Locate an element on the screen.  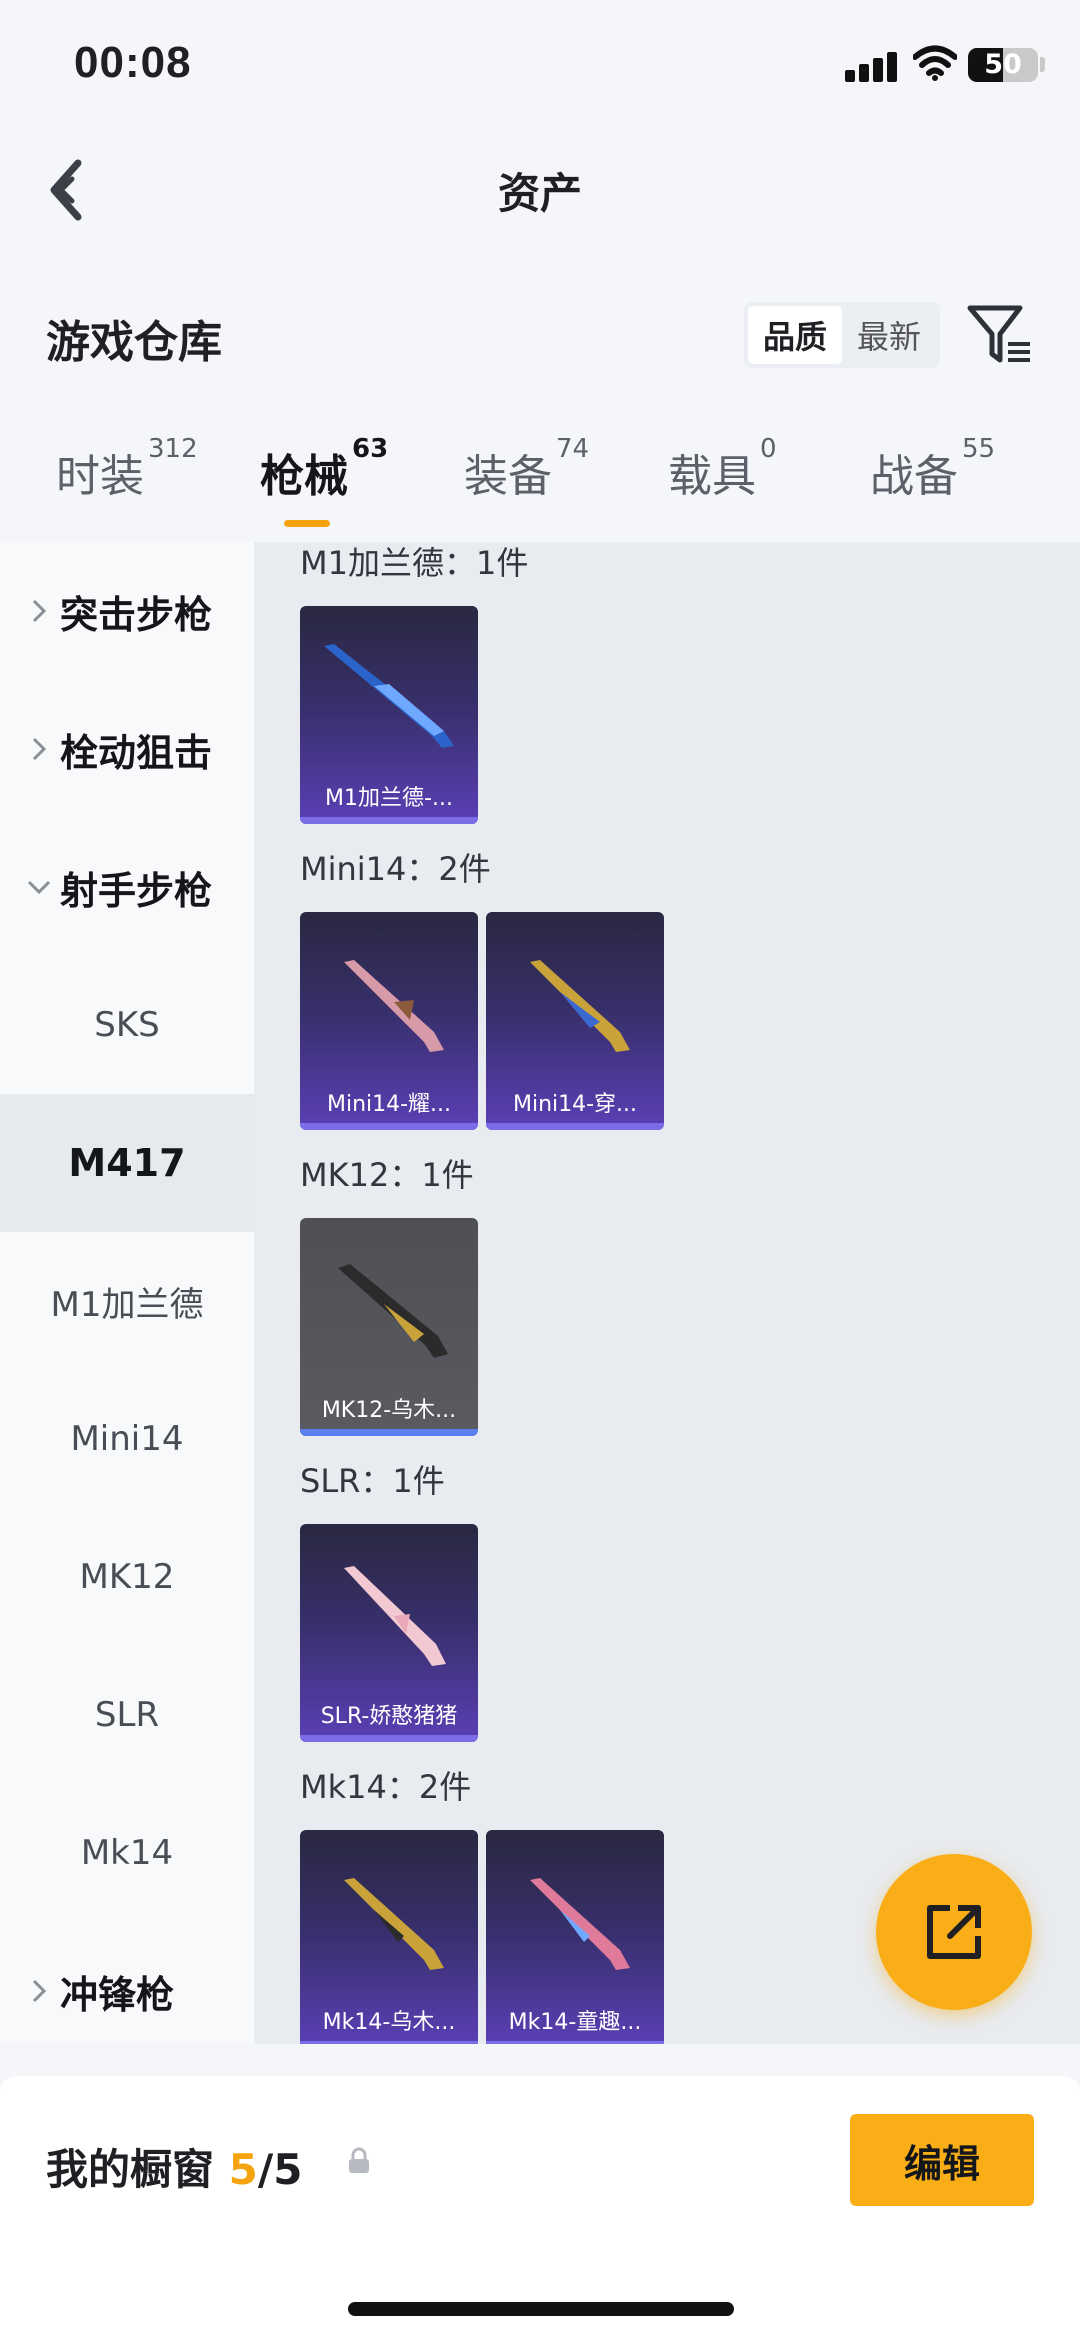
wifi-icon is located at coordinates (935, 63).